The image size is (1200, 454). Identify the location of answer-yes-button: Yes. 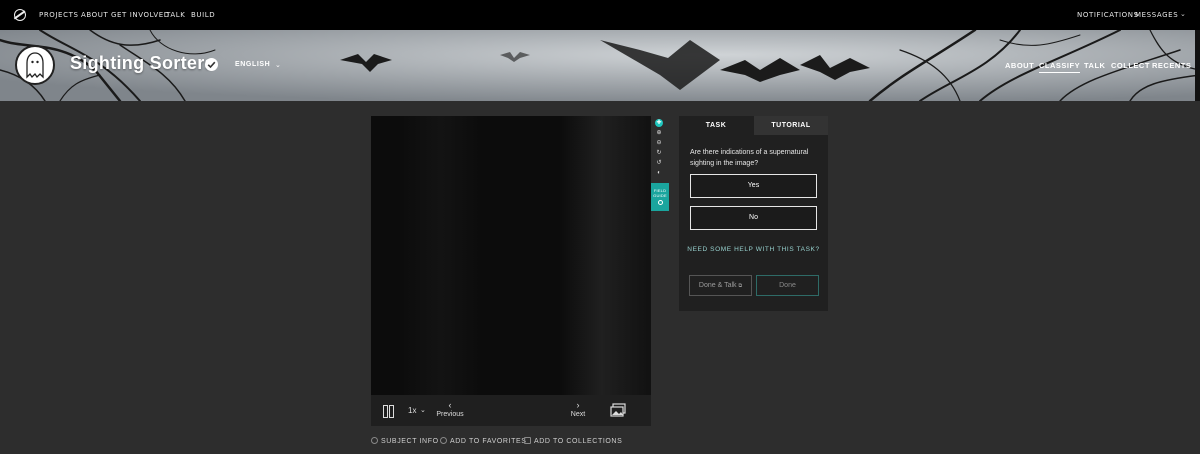
(753, 186).